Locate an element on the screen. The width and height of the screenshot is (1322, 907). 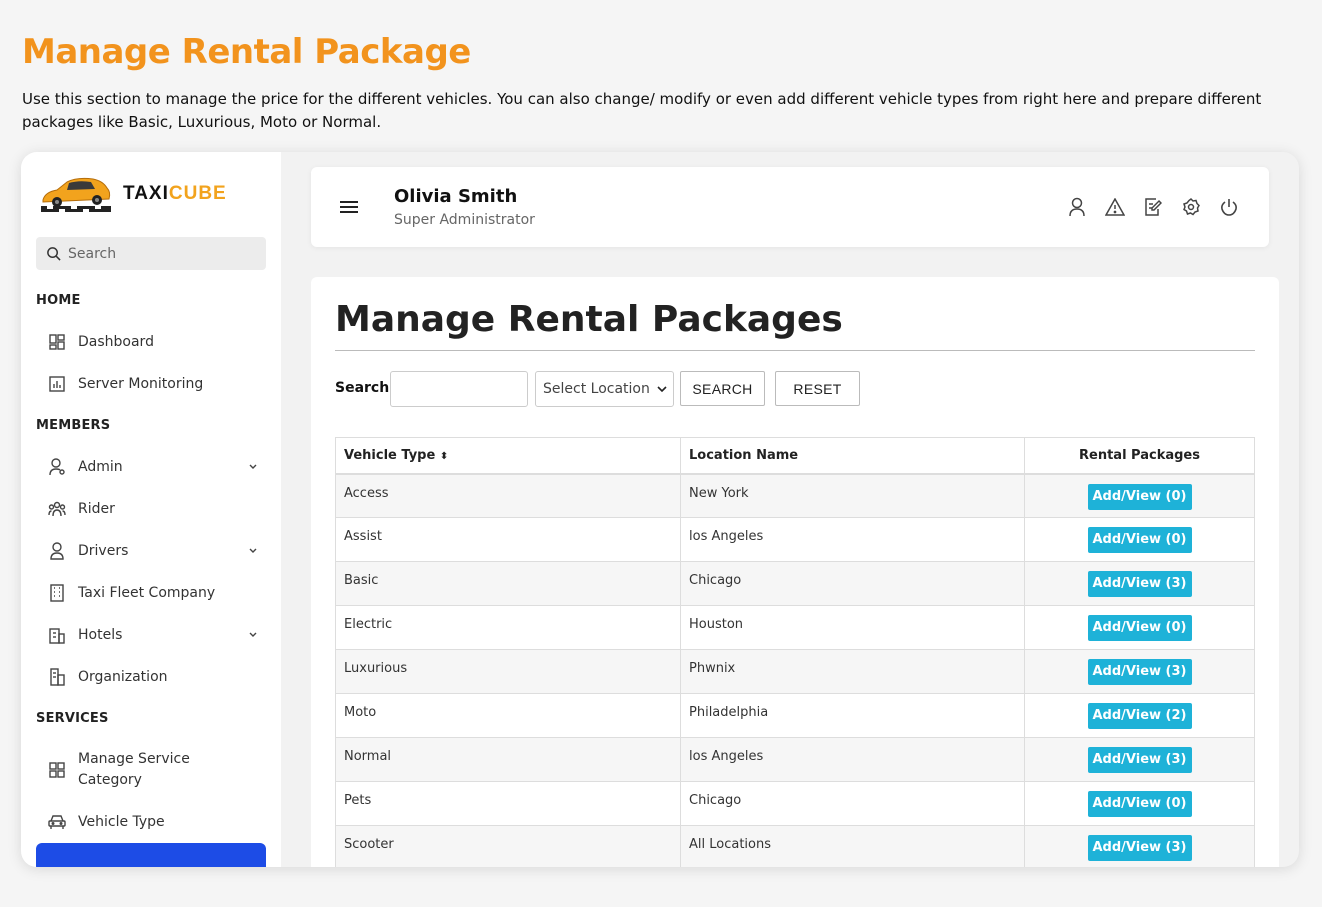
group-icon is located at coordinates (57, 509).